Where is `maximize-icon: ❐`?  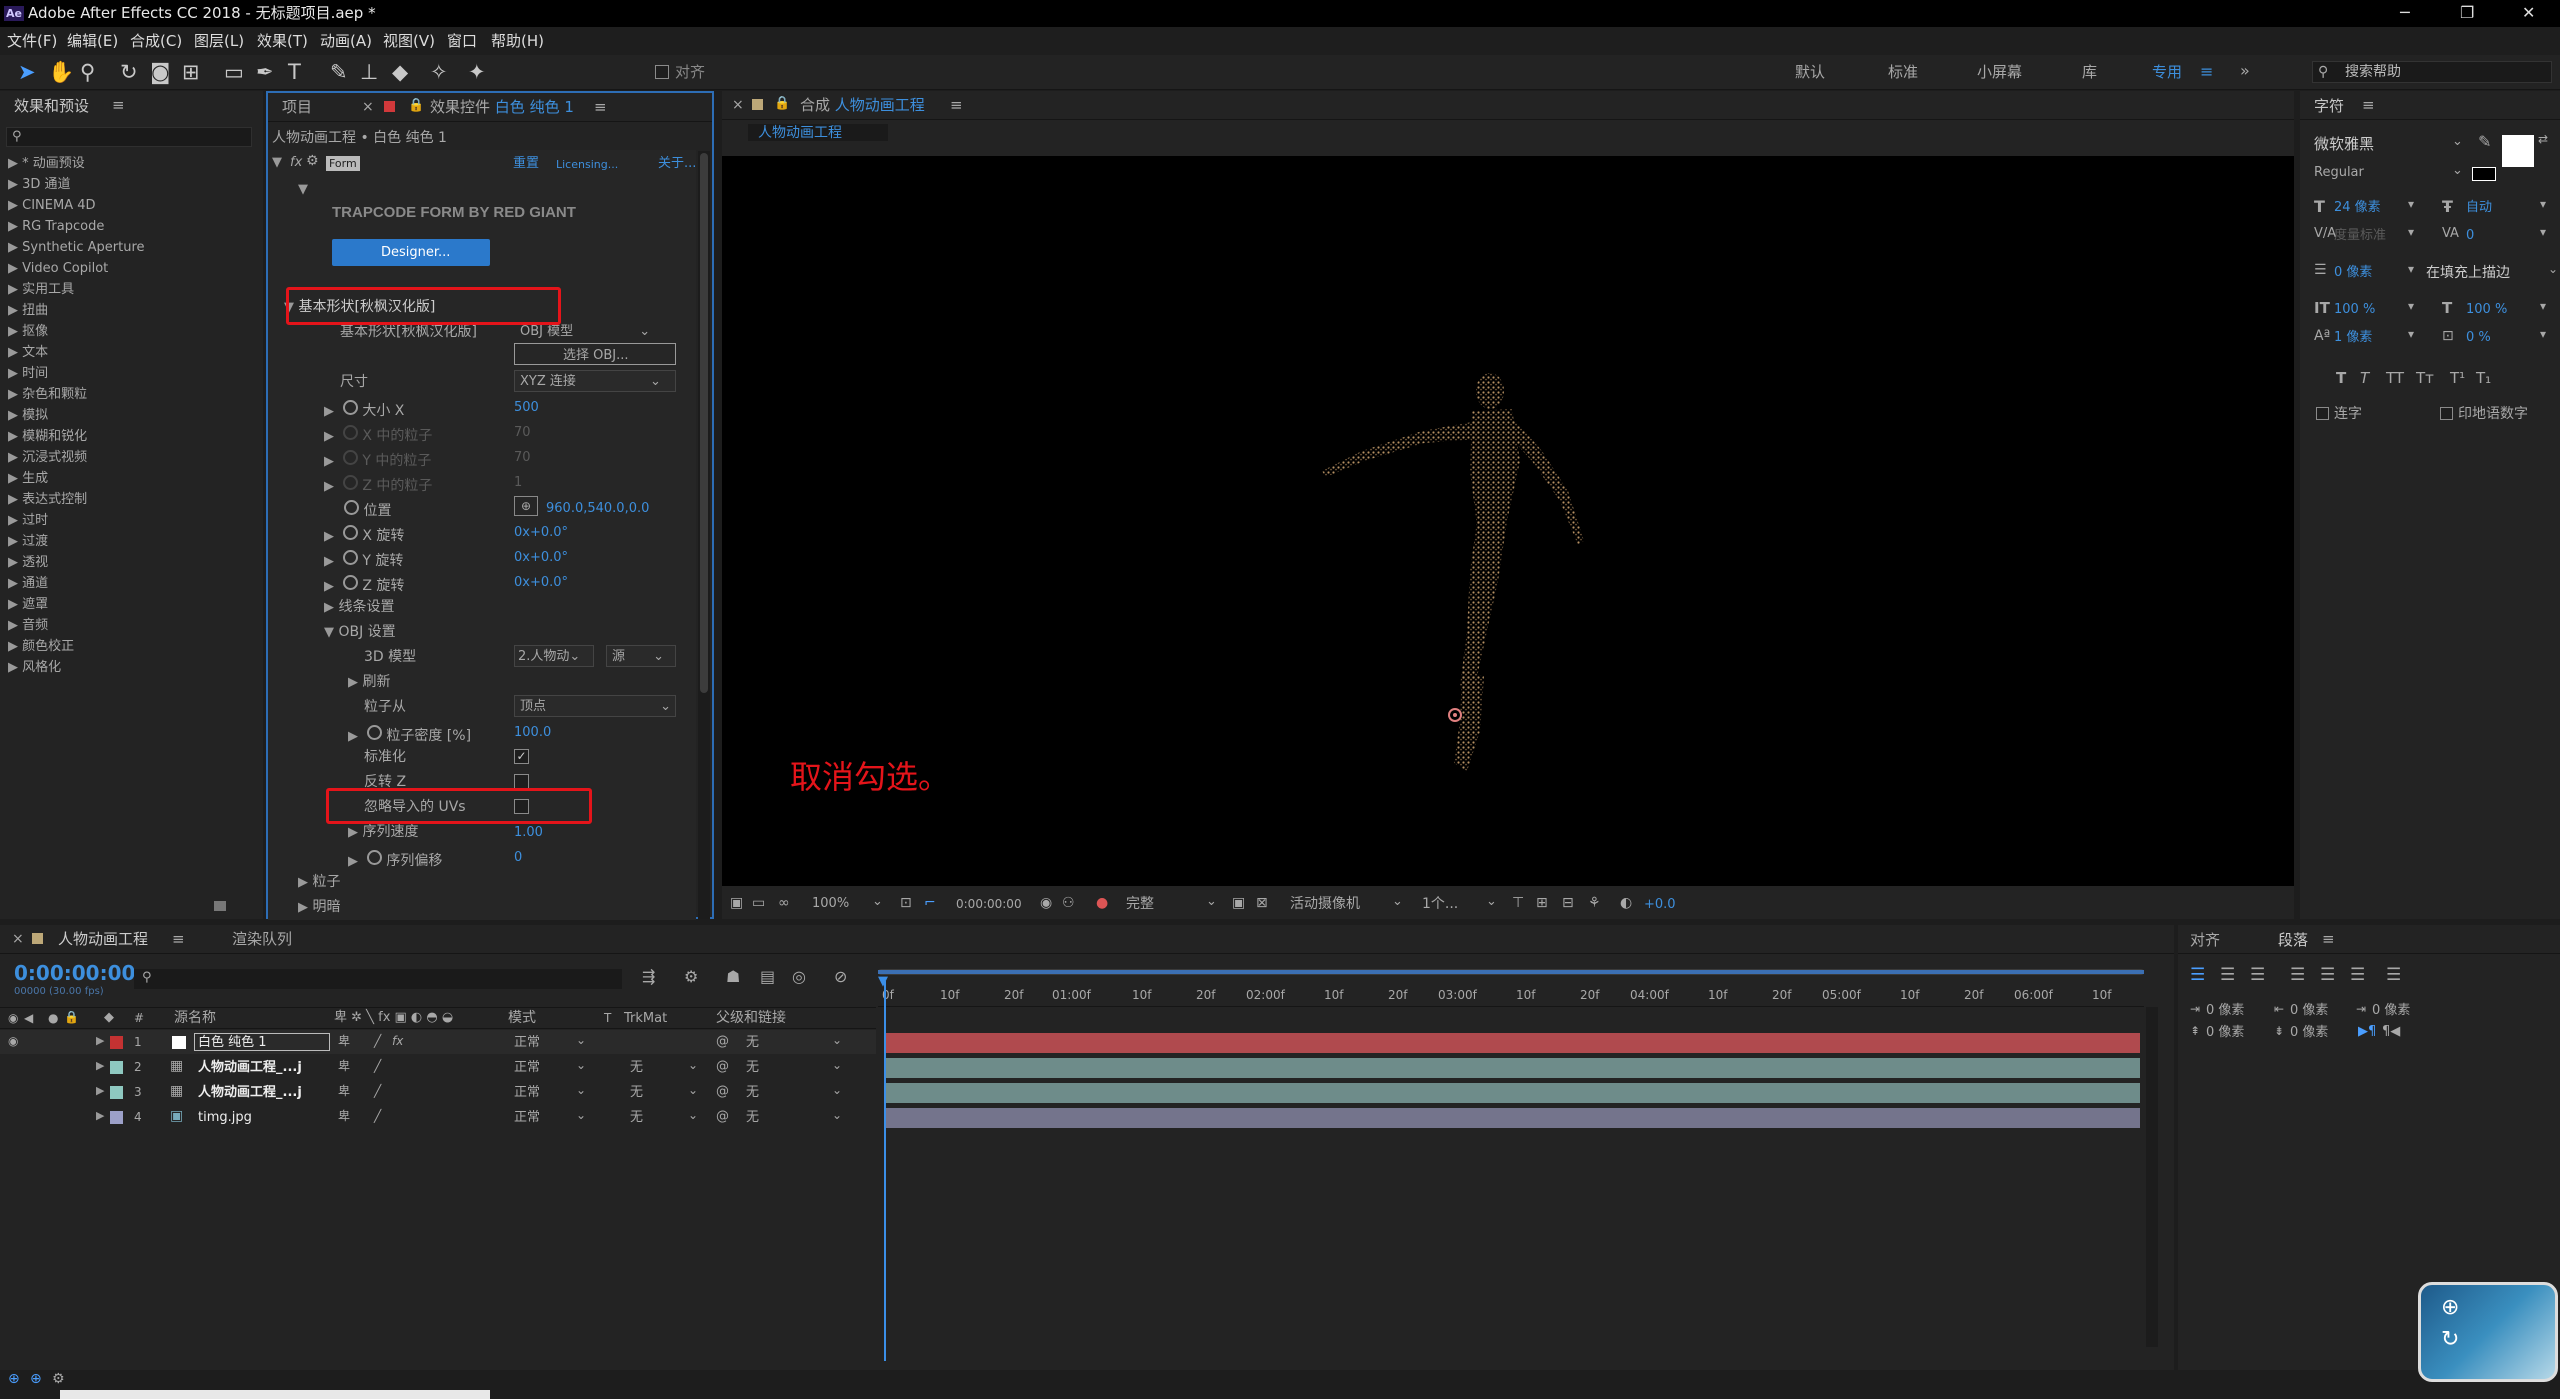 maximize-icon: ❐ is located at coordinates (2467, 13).